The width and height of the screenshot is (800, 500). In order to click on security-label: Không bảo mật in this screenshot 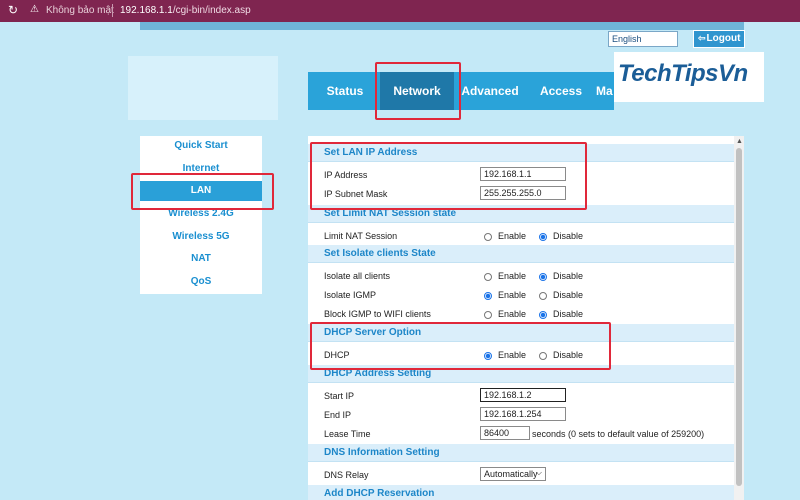, I will do `click(80, 10)`.